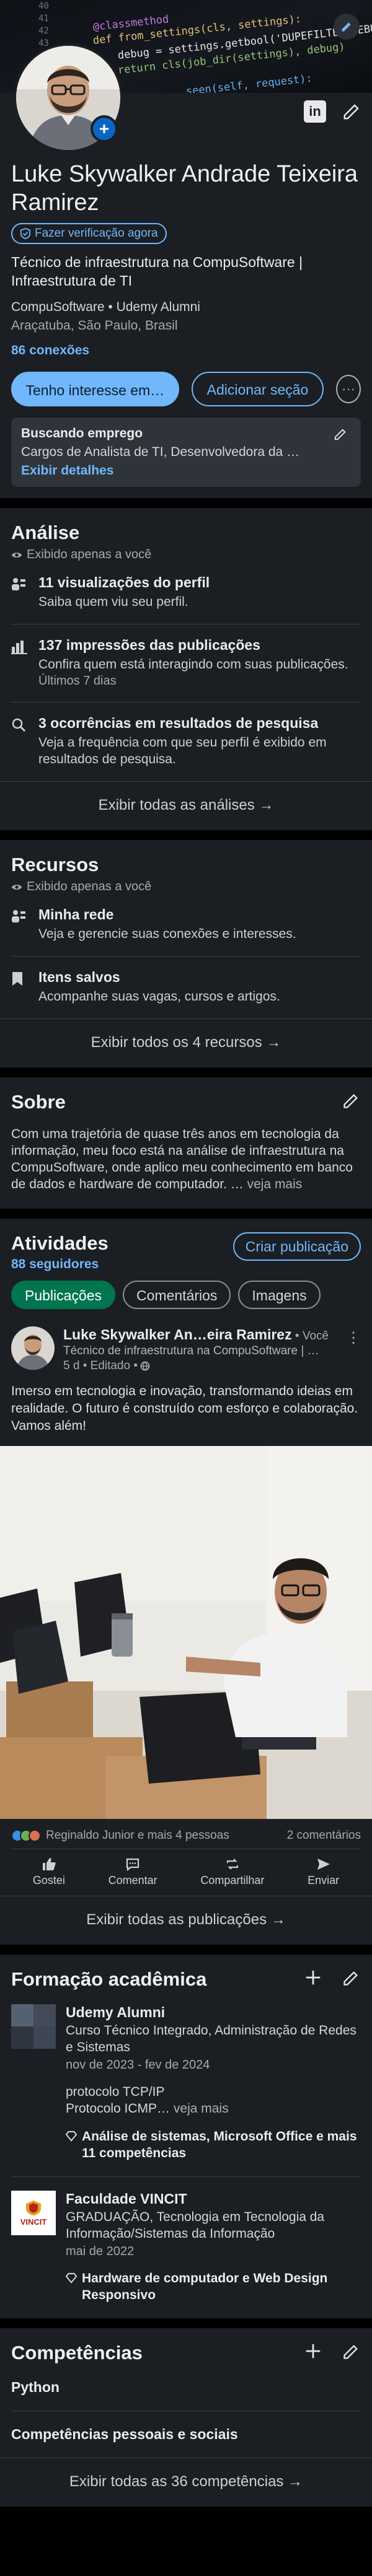 The image size is (372, 2576). I want to click on show-all-resources-link: Exibir todos os 4 recursos →, so click(186, 1043).